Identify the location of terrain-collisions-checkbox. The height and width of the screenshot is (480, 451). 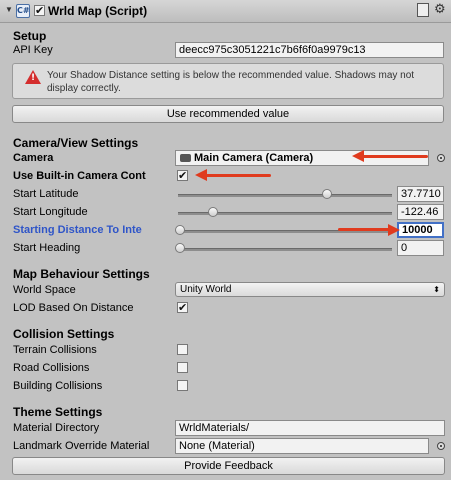
(182, 349).